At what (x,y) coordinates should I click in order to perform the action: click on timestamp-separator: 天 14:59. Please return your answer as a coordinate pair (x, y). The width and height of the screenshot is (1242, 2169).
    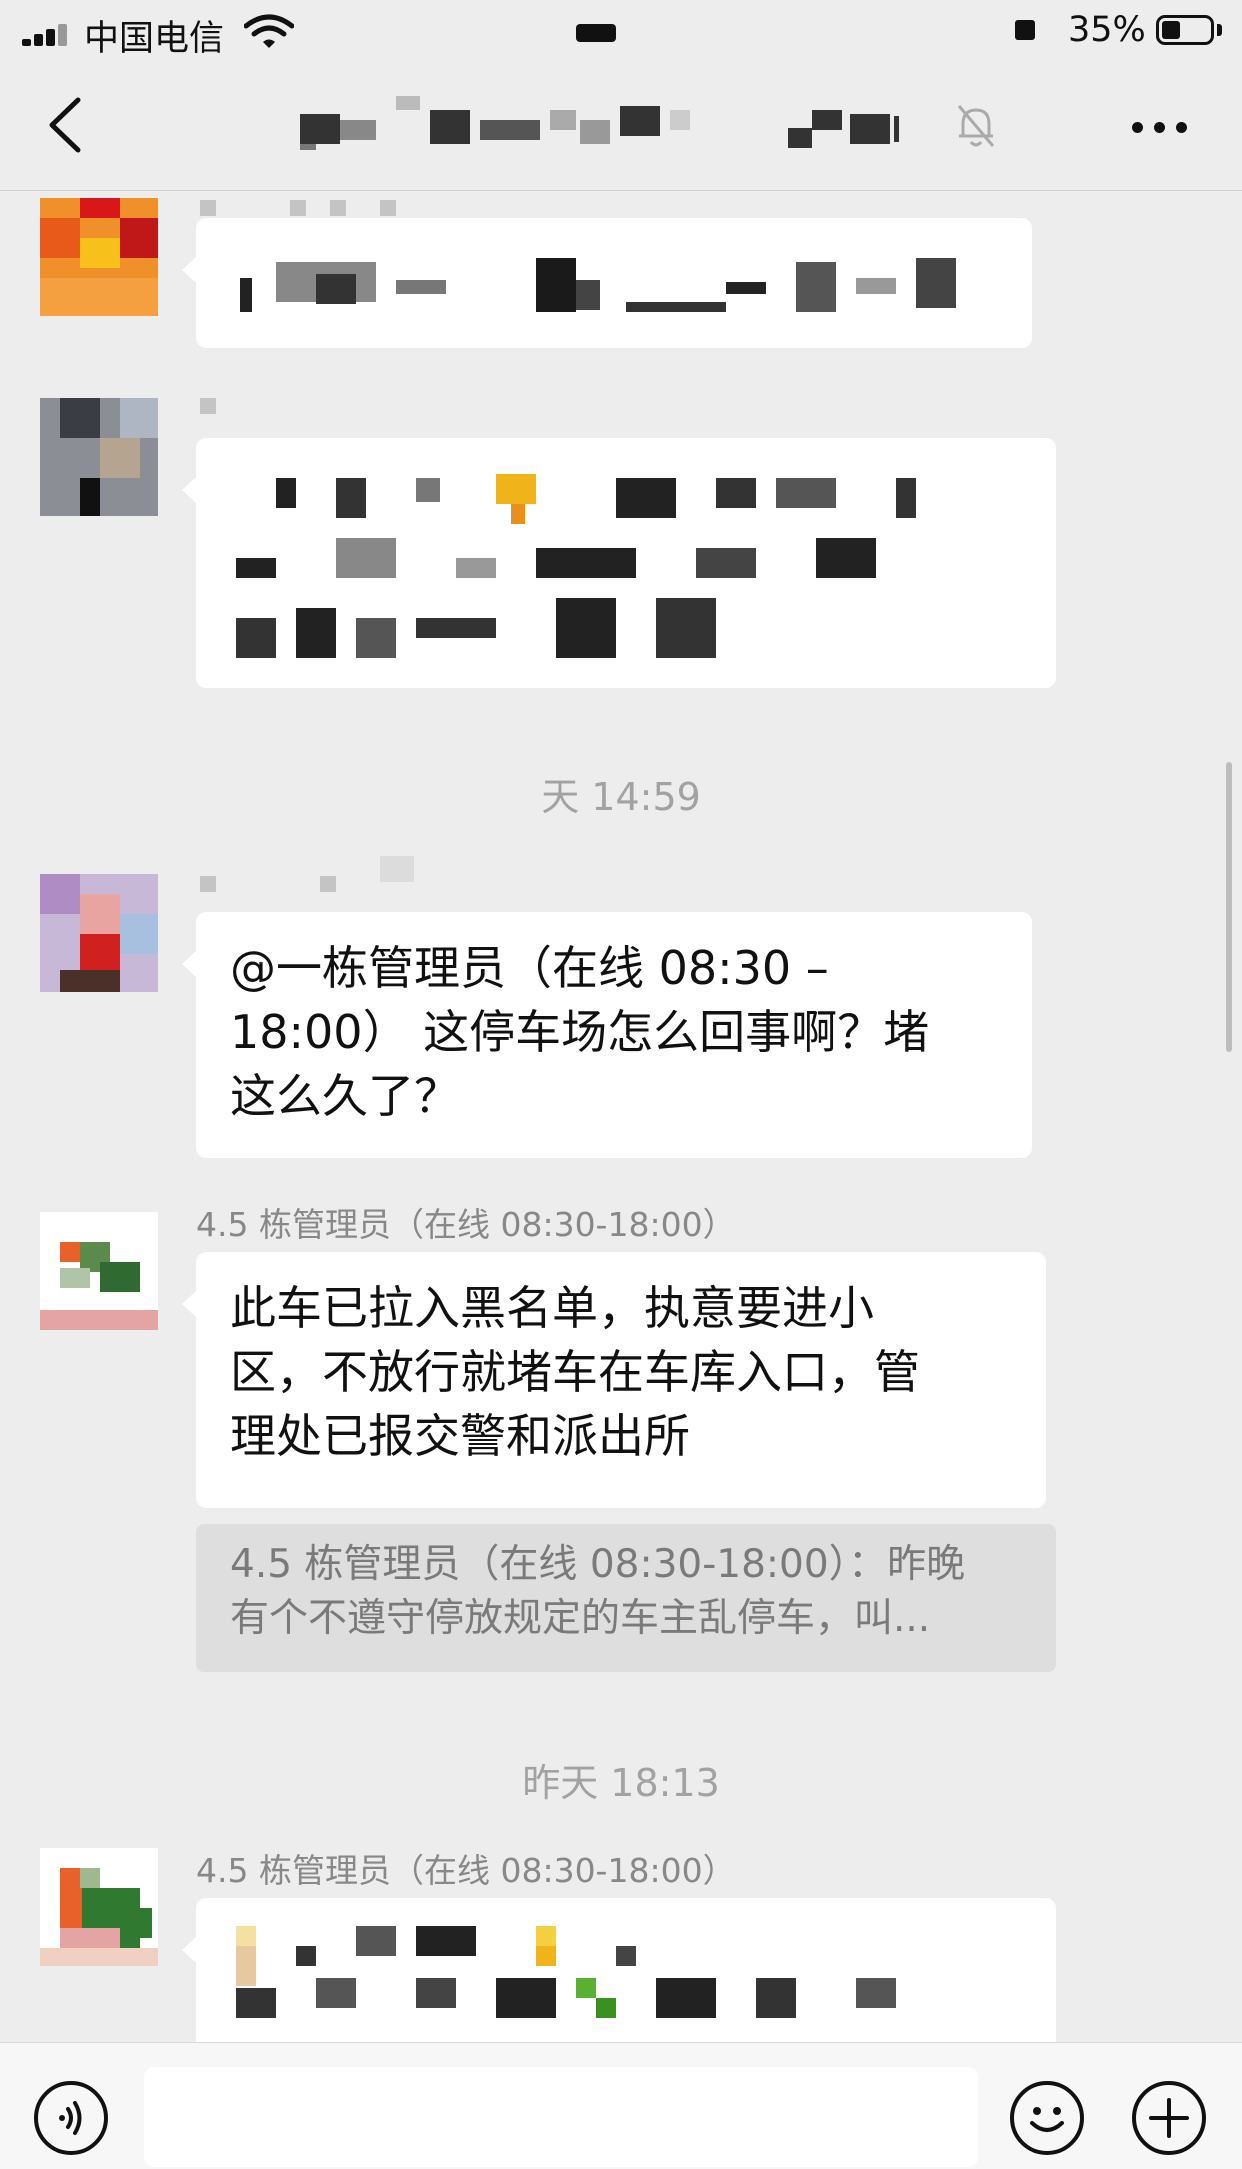
    Looking at the image, I should click on (621, 797).